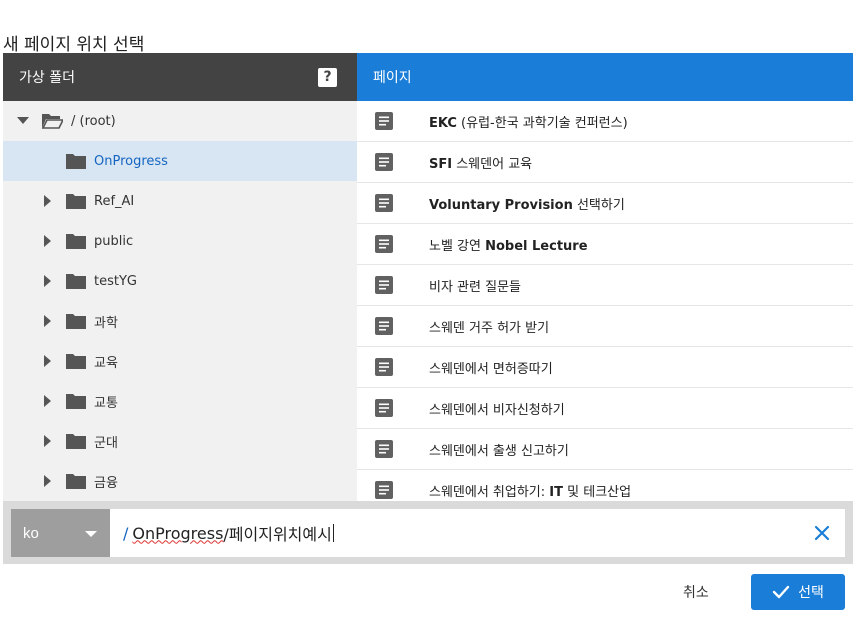  I want to click on folder-open-icon, so click(53, 121).